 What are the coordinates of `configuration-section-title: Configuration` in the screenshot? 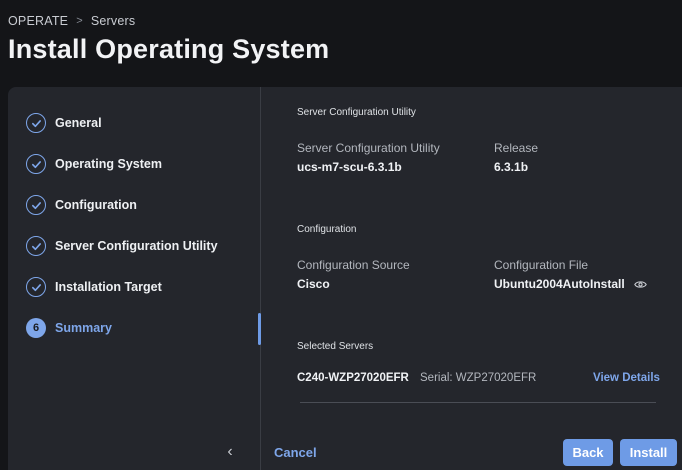 It's located at (327, 229).